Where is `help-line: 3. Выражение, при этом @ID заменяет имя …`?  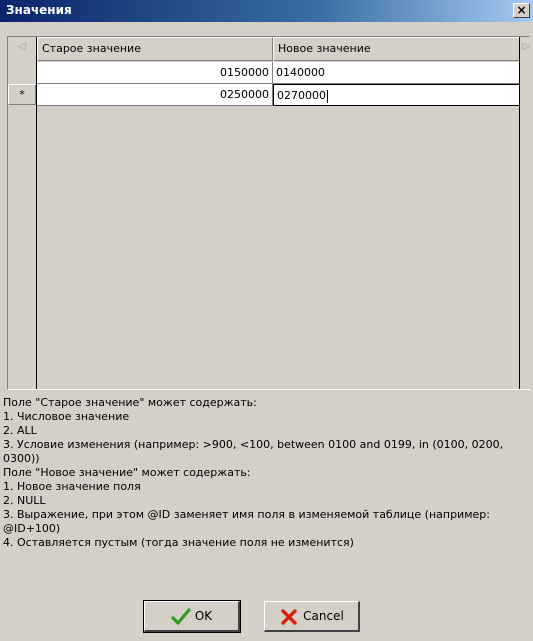 help-line: 3. Выражение, при этом @ID заменяет имя … is located at coordinates (246, 521).